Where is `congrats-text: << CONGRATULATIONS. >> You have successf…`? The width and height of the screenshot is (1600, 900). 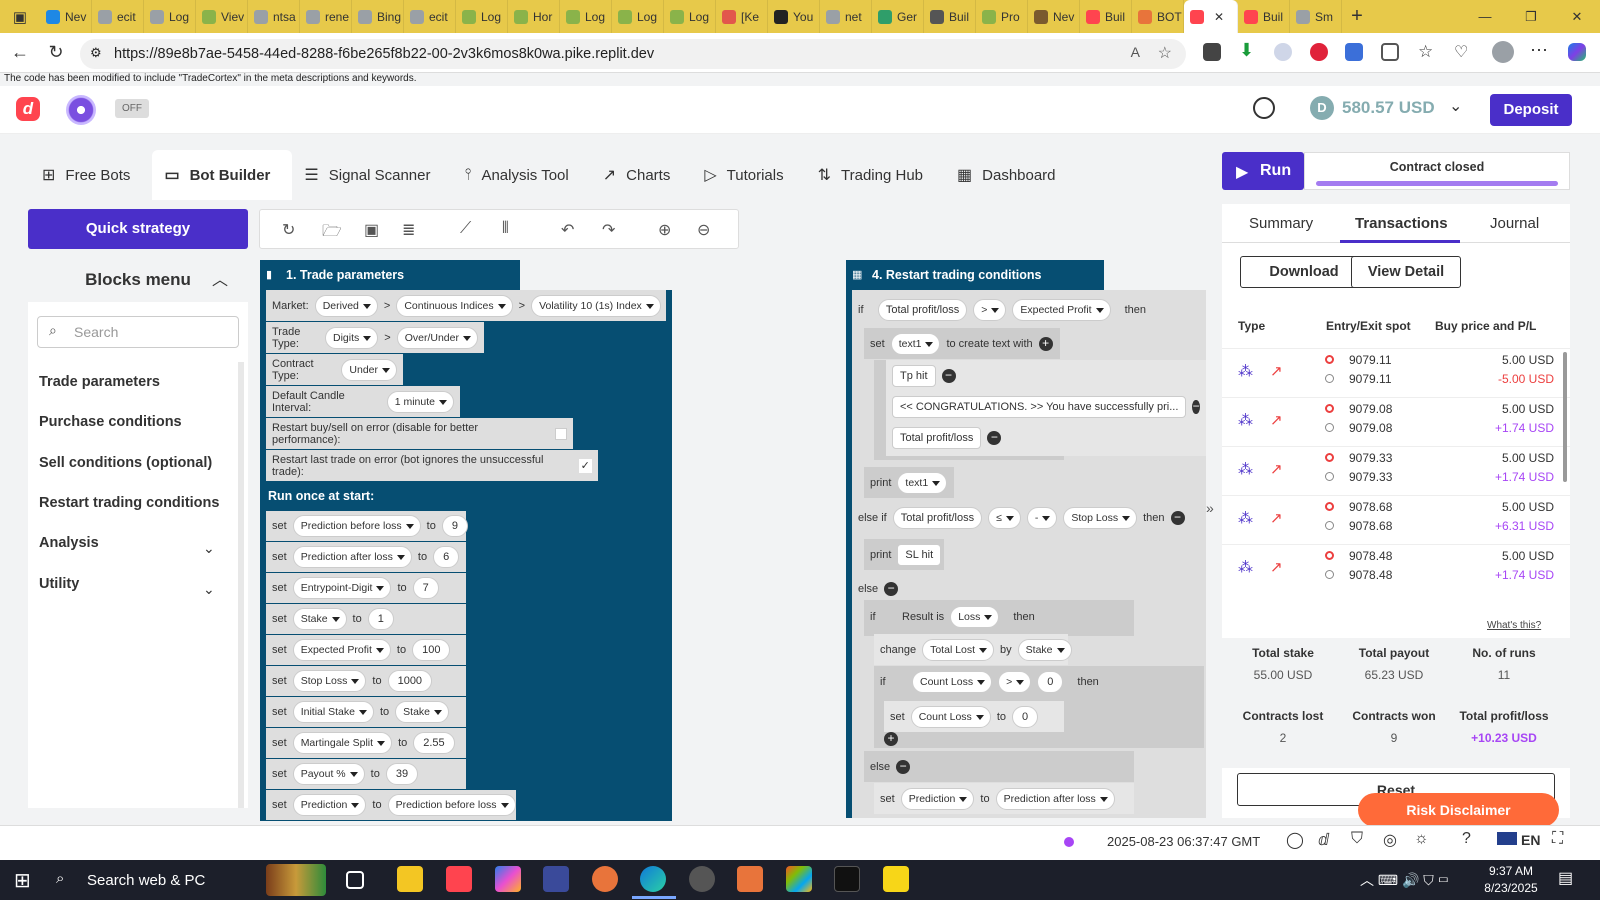 congrats-text: << CONGRATULATIONS. >> You have successf… is located at coordinates (1039, 406).